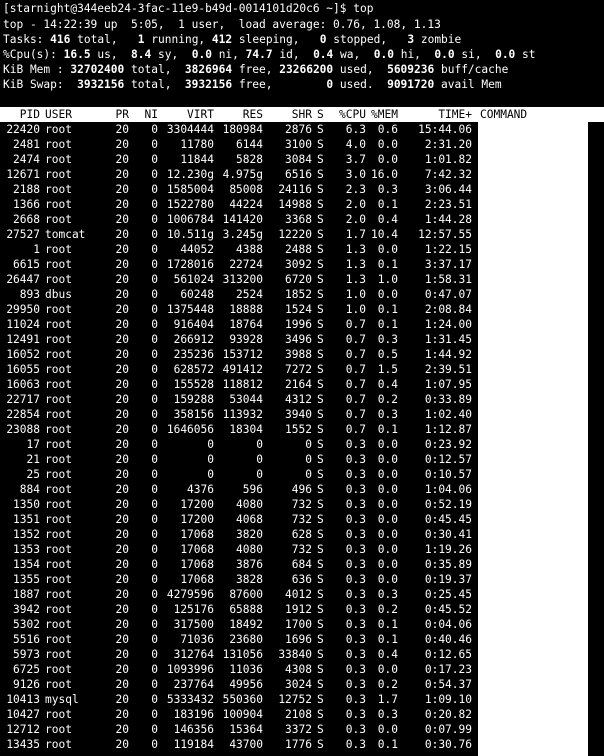 This screenshot has width=604, height=756. Describe the element at coordinates (387, 324) in the screenshot. I see `process-mem: 0.1` at that location.